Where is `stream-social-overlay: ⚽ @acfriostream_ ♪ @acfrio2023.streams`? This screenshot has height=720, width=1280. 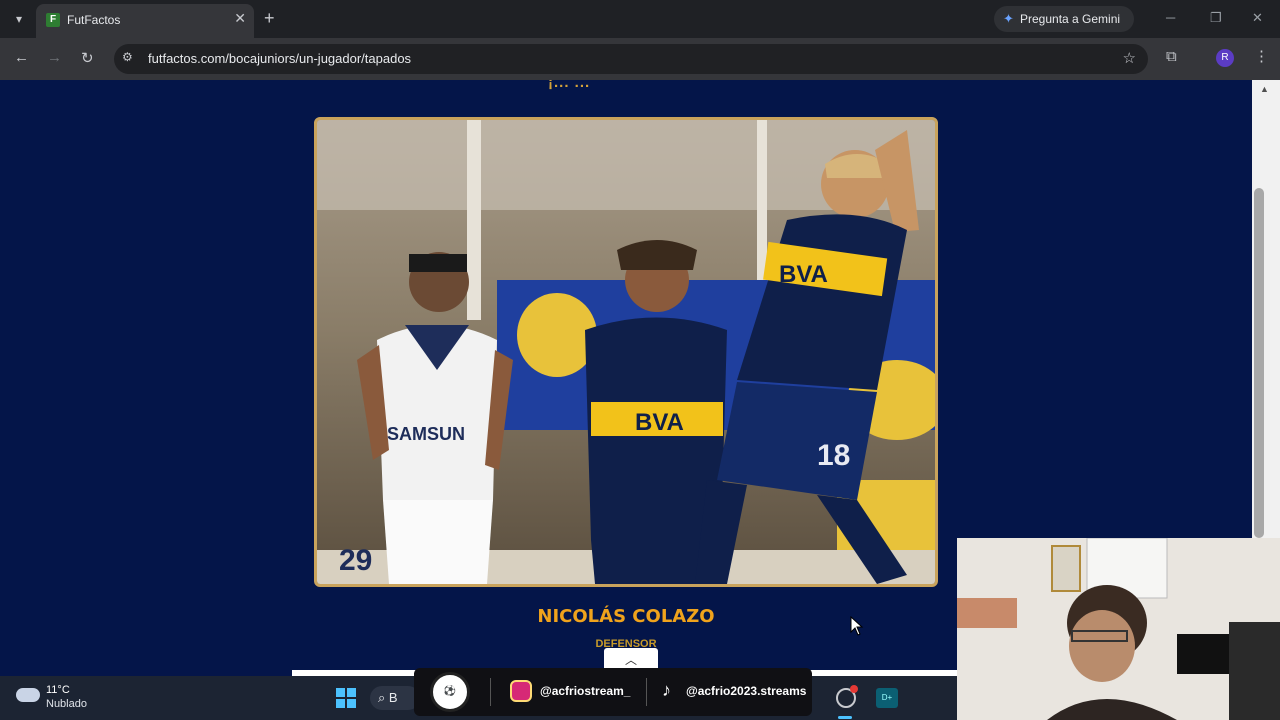
stream-social-overlay: ⚽ @acfriostream_ ♪ @acfrio2023.streams is located at coordinates (613, 692).